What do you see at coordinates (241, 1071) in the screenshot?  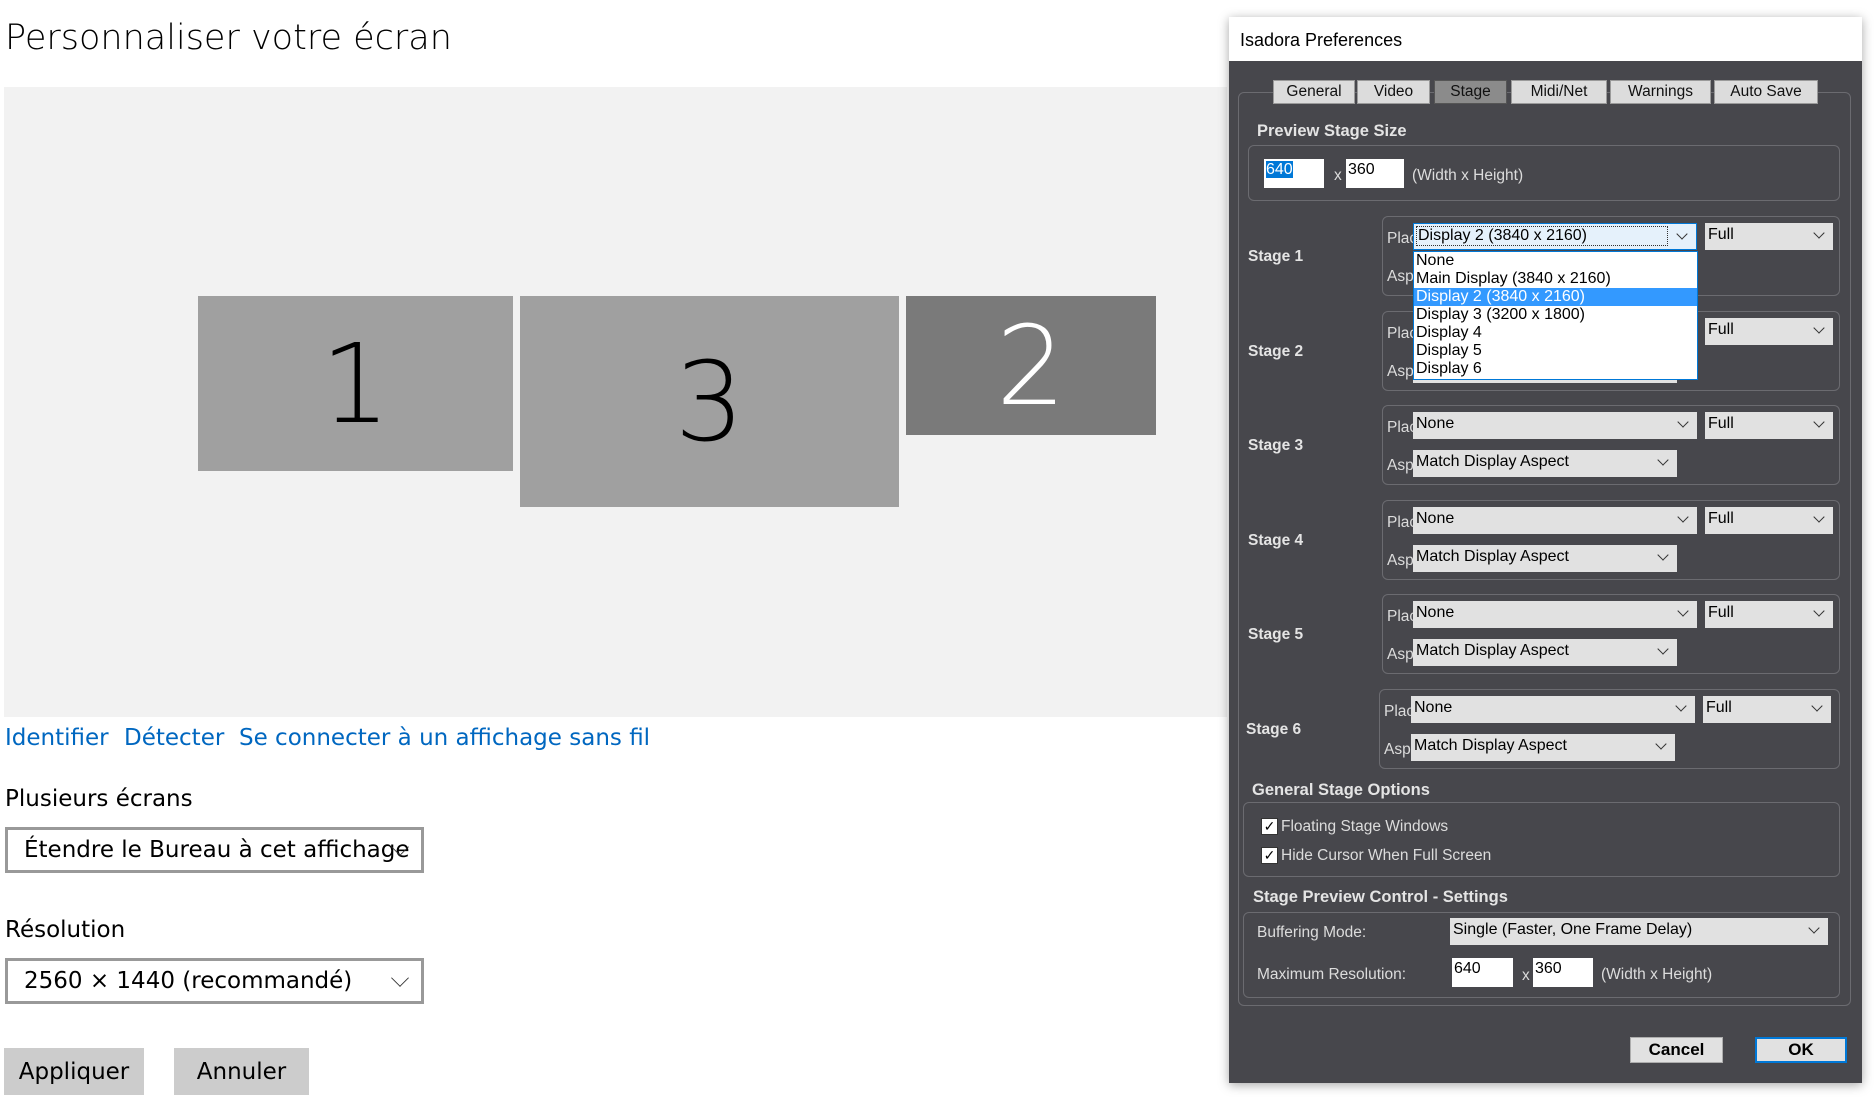 I see `cancel-settings-button: Annuler` at bounding box center [241, 1071].